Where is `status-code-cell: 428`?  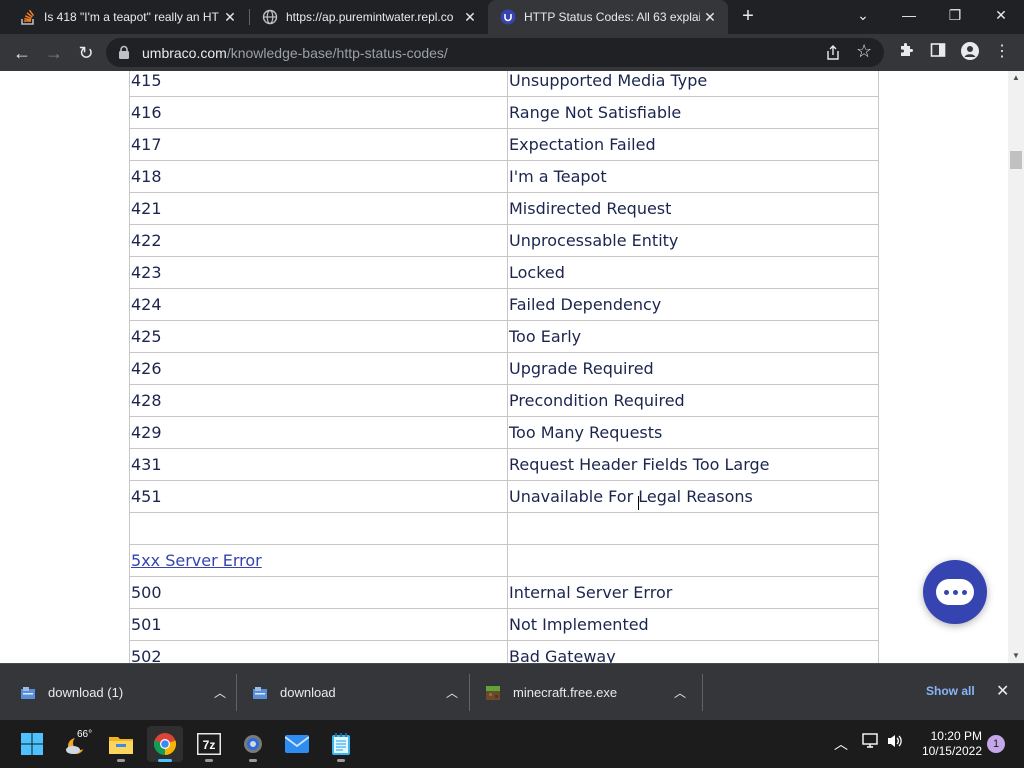
status-code-cell: 428 is located at coordinates (318, 400).